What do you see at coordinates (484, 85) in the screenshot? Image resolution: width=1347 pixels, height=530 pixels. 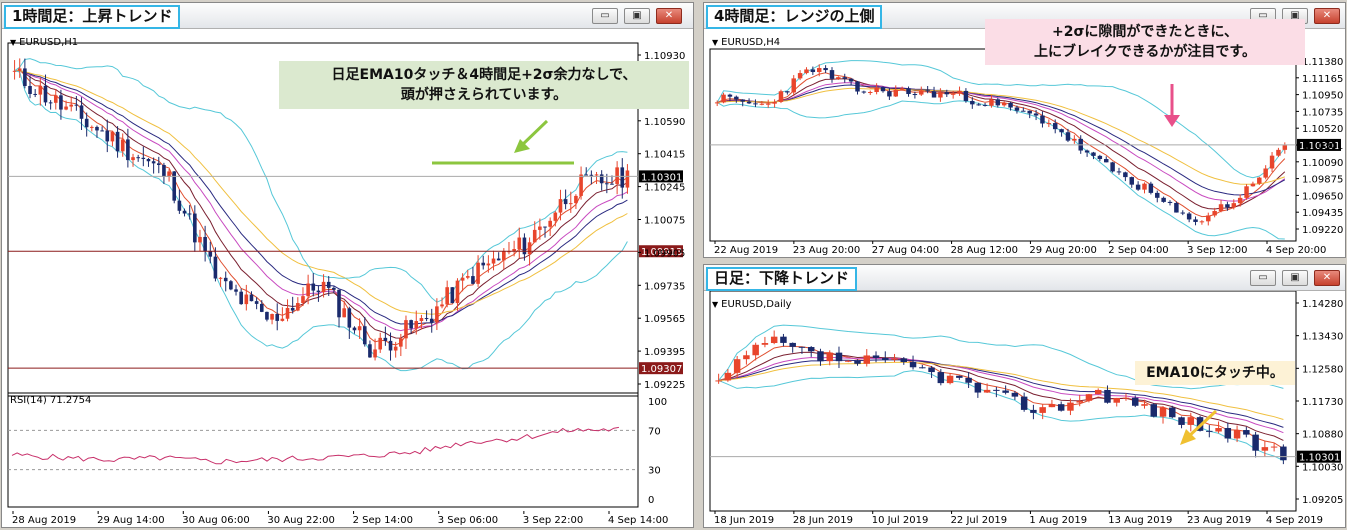 I see `h1-annotation: 日足EMA10タッチ＆4時間足+2σ余力なしで、 頭が押さえられています。` at bounding box center [484, 85].